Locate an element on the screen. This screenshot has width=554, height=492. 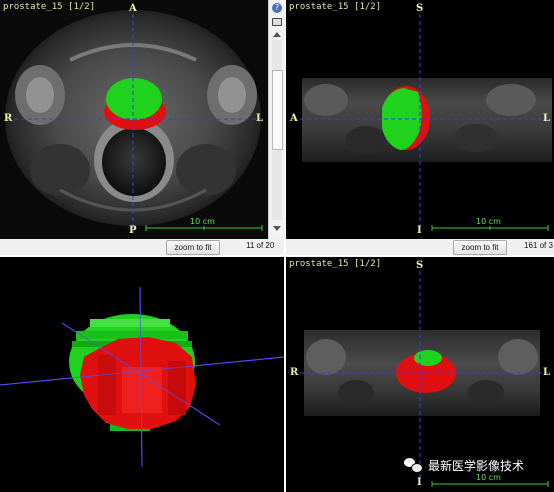
sagittal-scale-label: 10 cm is located at coordinates (488, 221).